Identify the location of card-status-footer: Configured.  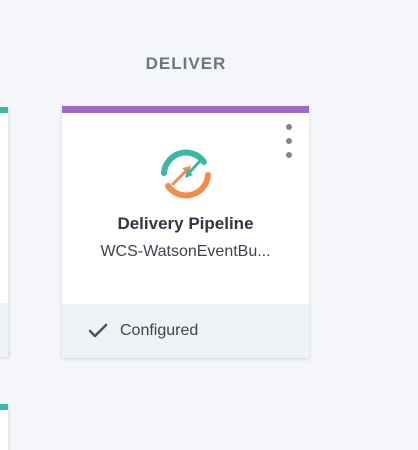
(185, 331).